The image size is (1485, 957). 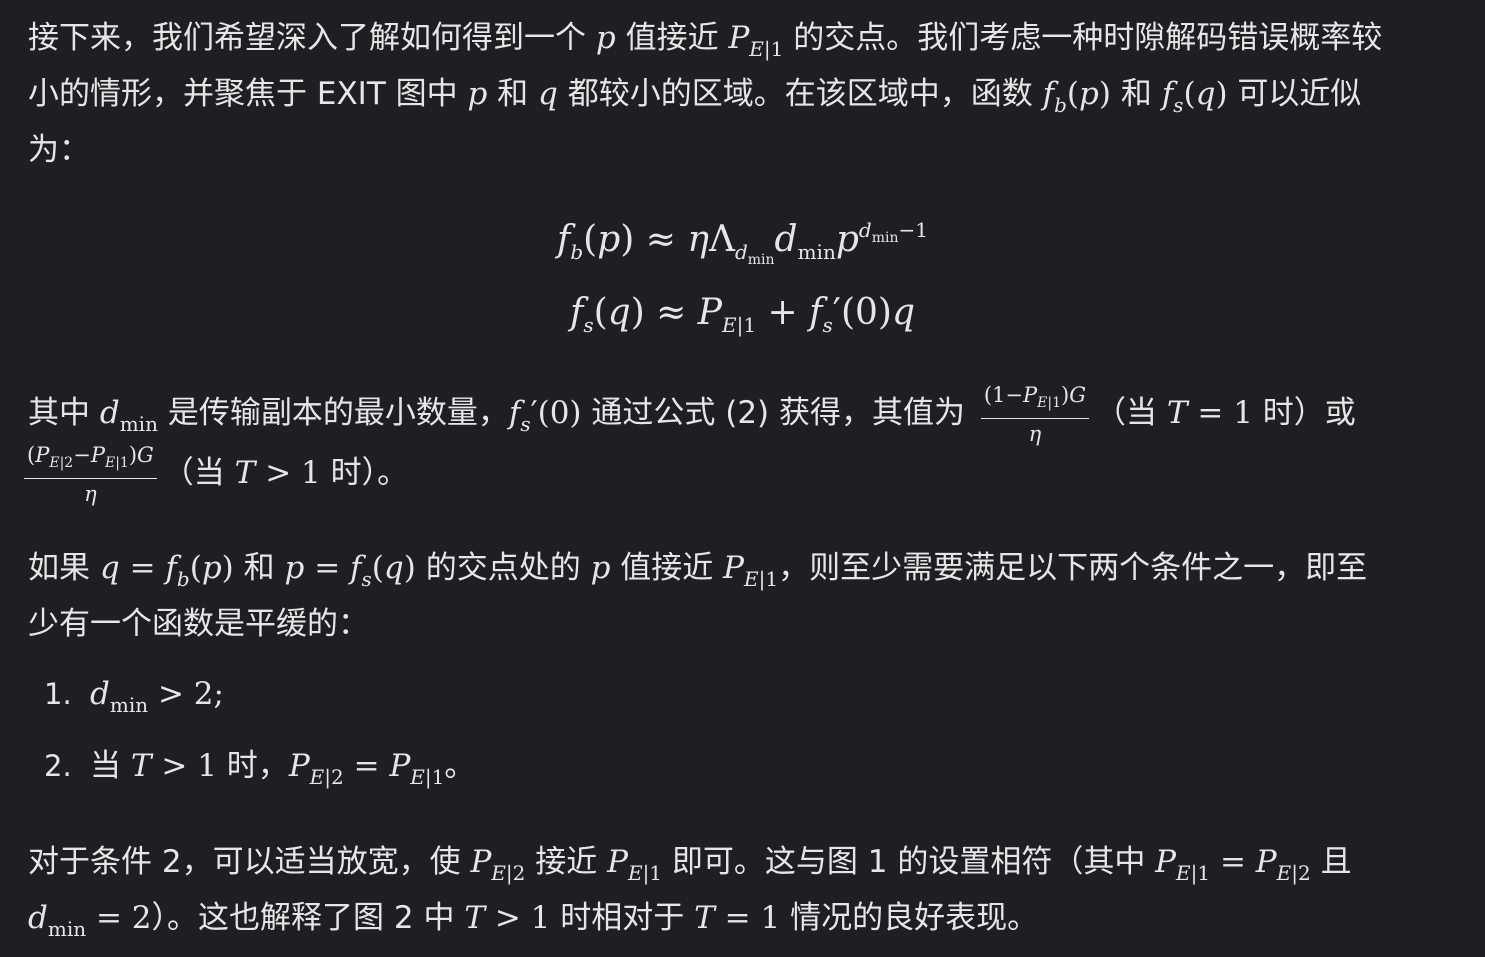 What do you see at coordinates (742, 314) in the screenshot?
I see `equation-fs: fs(q) ≈ PE|1 + fs′(0)q` at bounding box center [742, 314].